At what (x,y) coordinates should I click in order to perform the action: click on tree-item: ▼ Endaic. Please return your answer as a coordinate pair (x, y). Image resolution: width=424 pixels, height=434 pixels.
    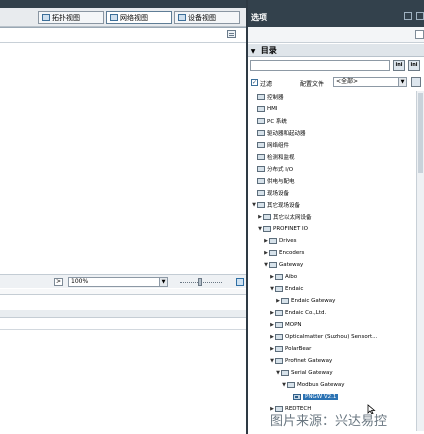
    Looking at the image, I should click on (286, 289).